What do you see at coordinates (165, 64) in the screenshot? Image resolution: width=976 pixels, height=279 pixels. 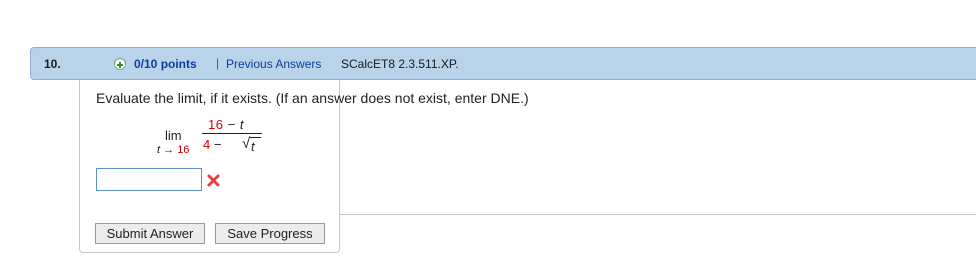 I see `points-link: 0/10 points` at bounding box center [165, 64].